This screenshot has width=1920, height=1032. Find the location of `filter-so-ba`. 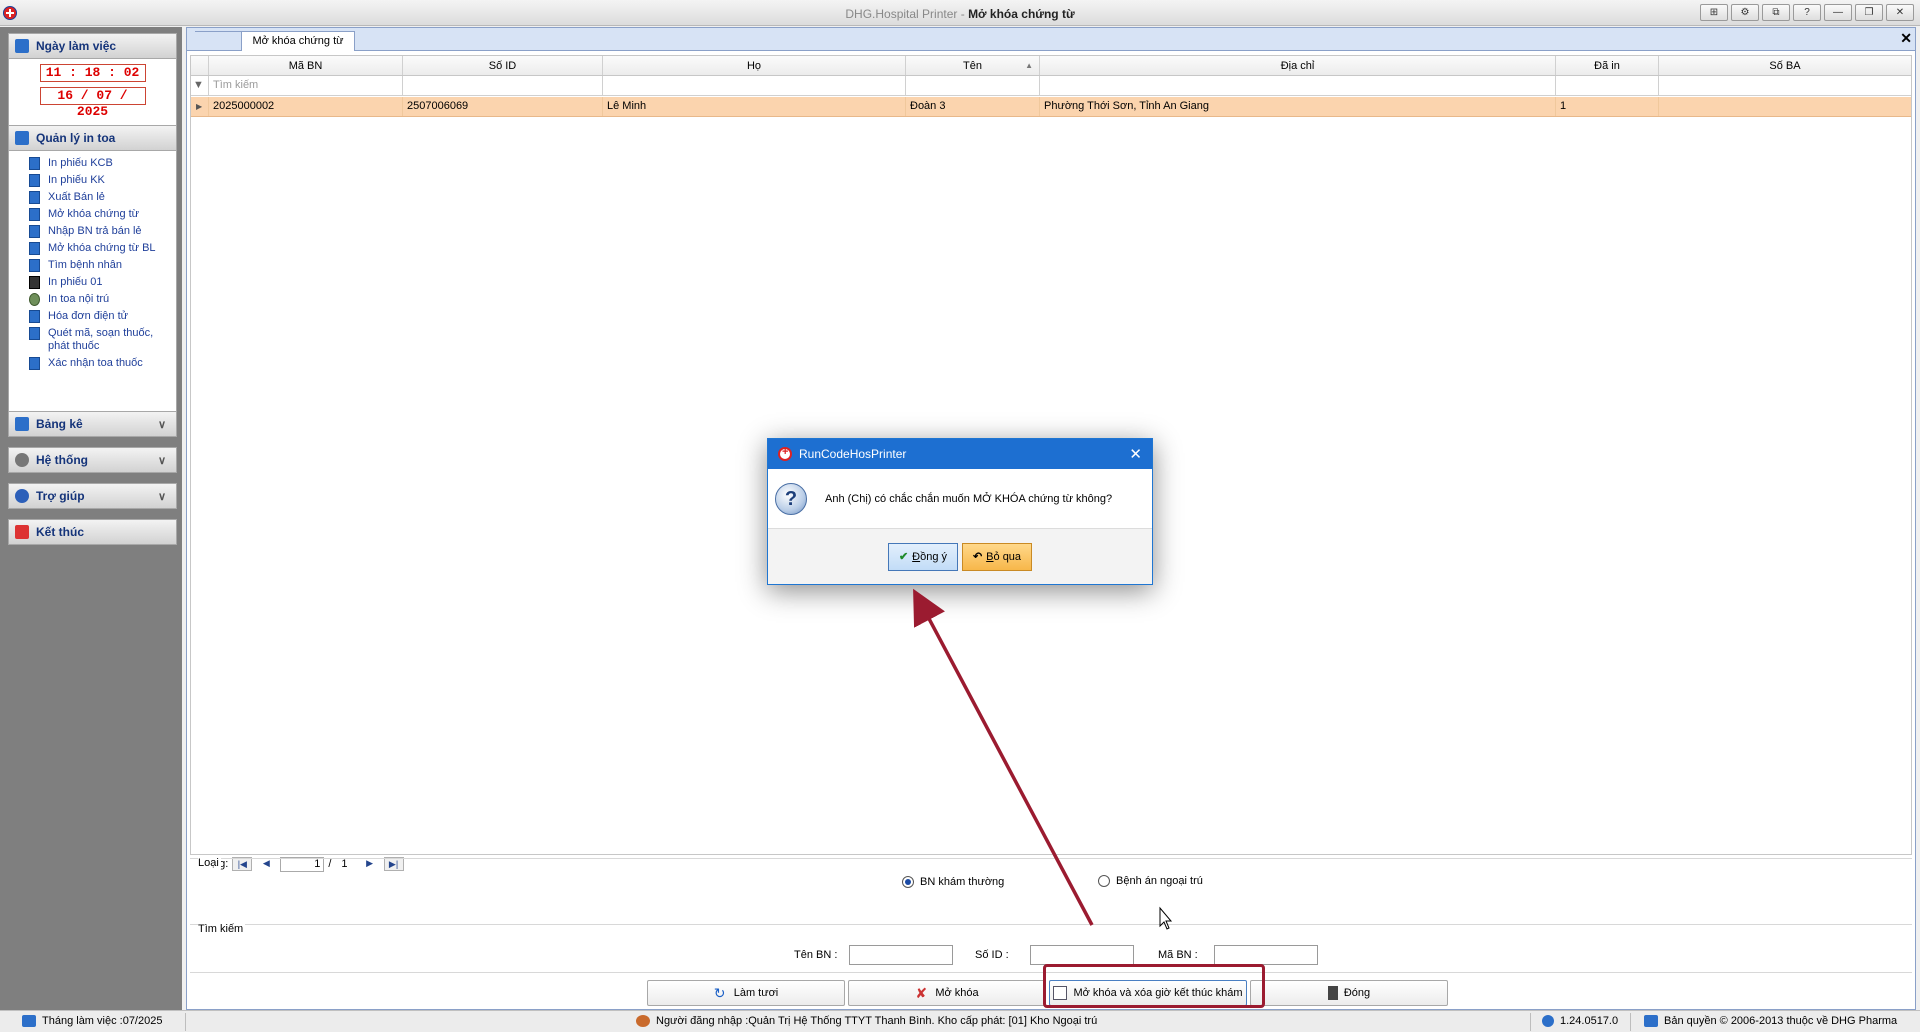

filter-so-ba is located at coordinates (1785, 85).